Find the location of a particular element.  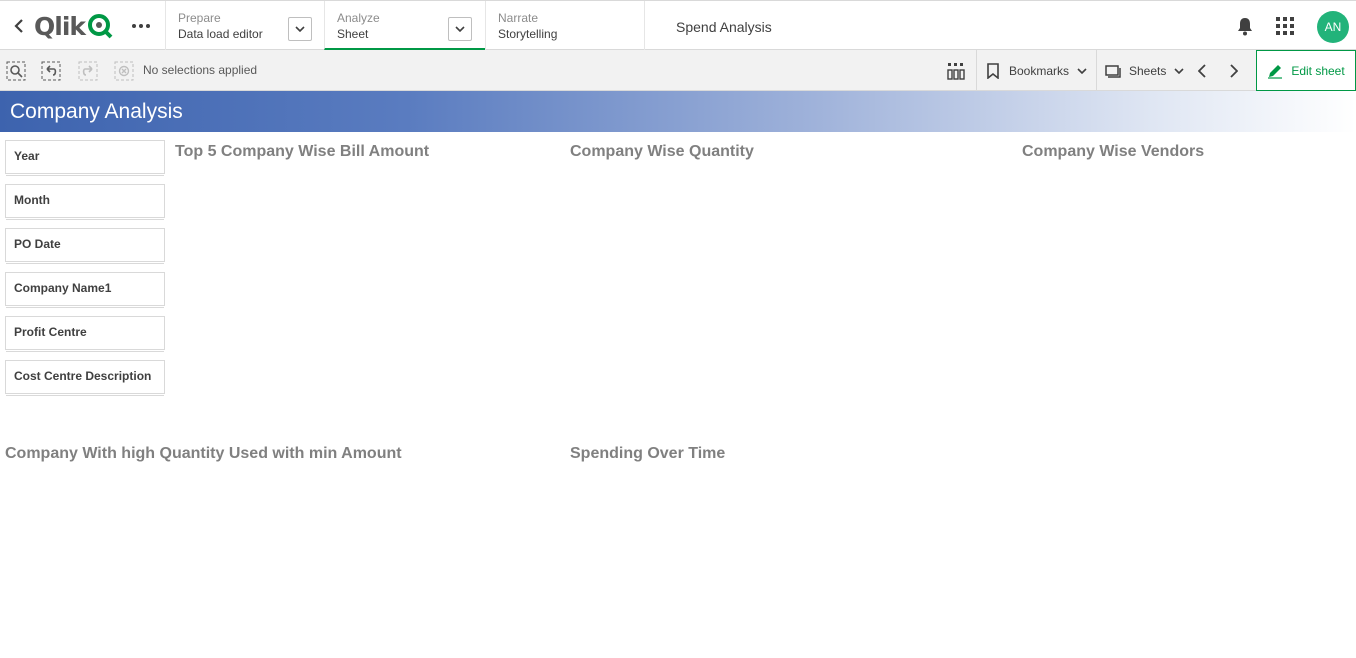

sheets-icon is located at coordinates (1113, 71).